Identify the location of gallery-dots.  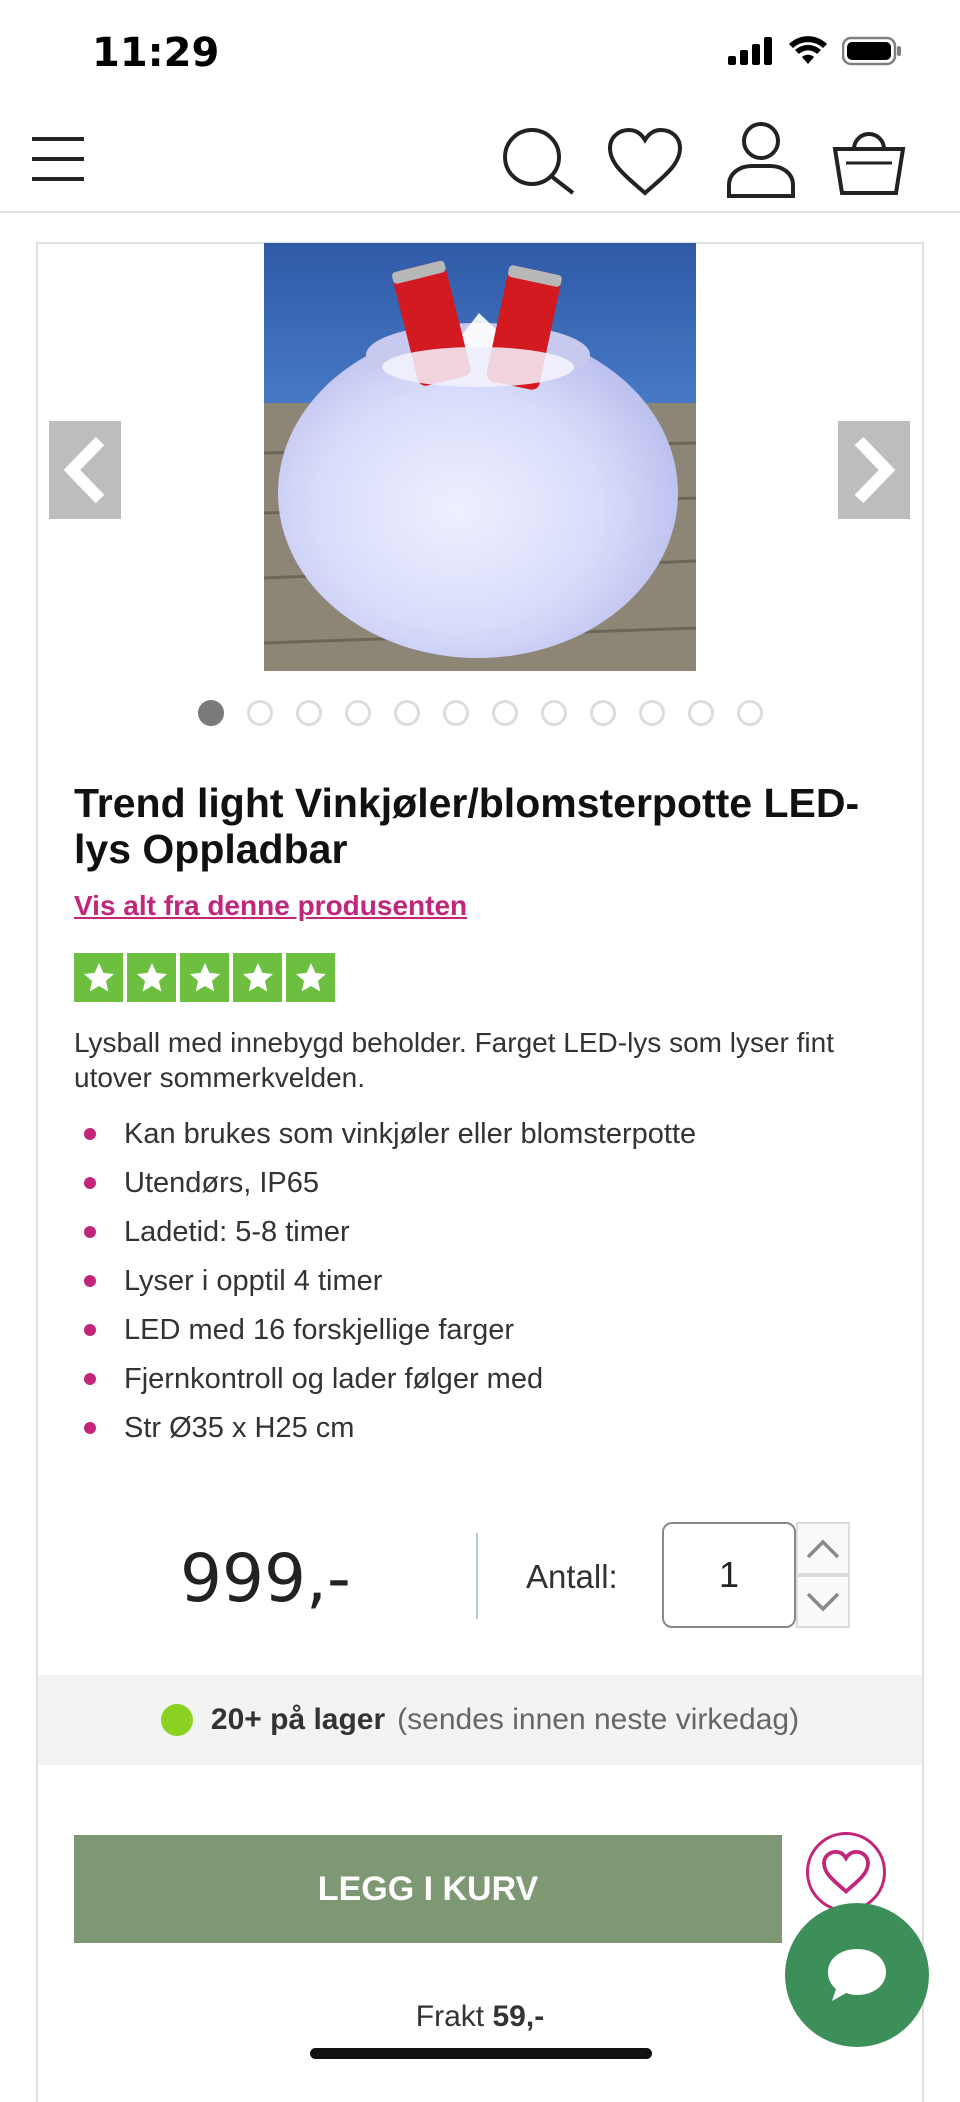
(480, 713).